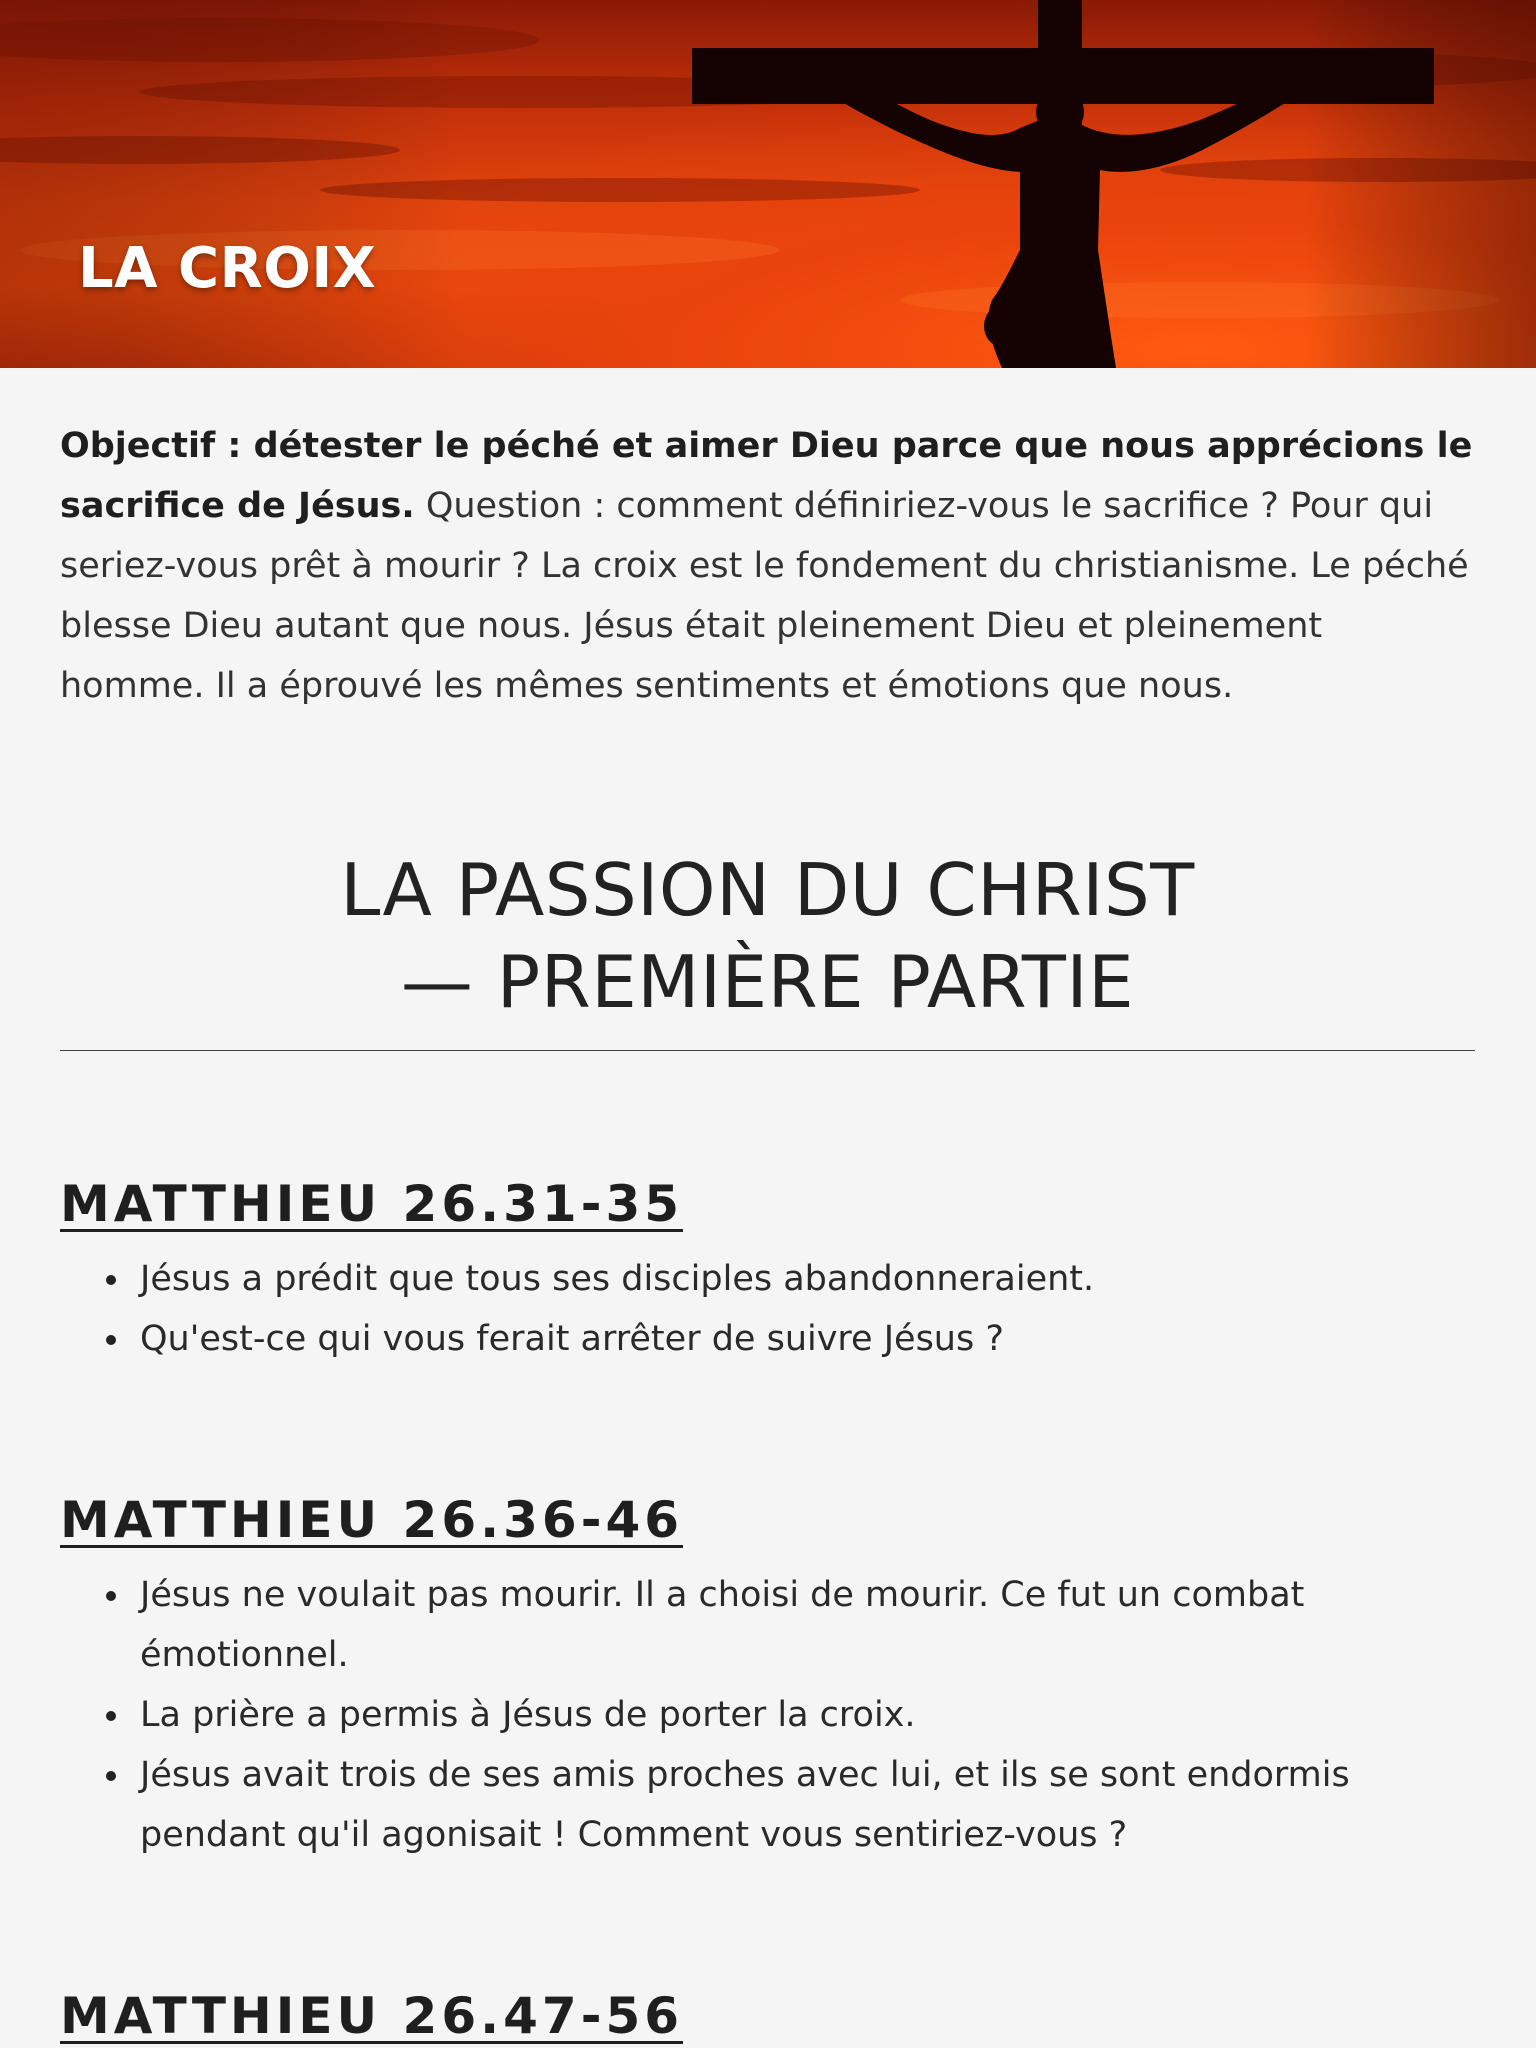 Image resolution: width=1536 pixels, height=2048 pixels. Describe the element at coordinates (372, 1520) in the screenshot. I see `passage-reference: MATTHIEU 26.36-46` at that location.